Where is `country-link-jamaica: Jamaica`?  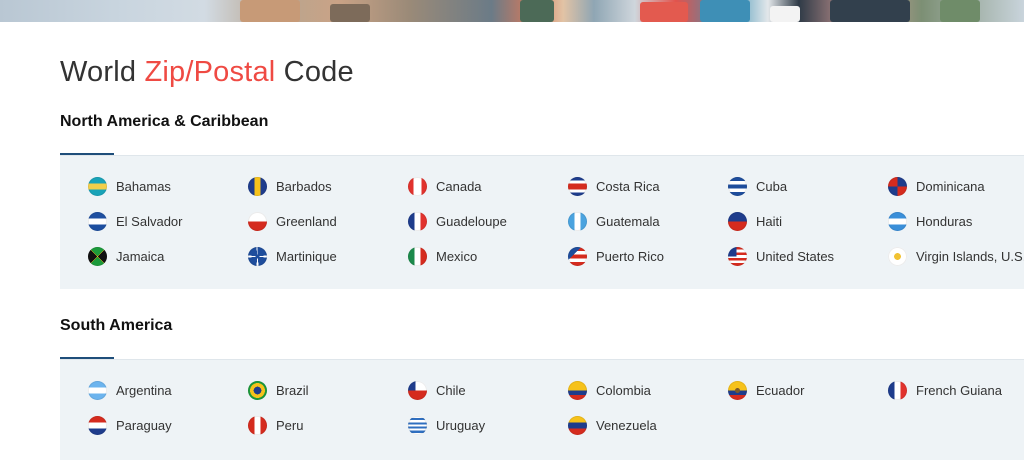
country-link-jamaica: Jamaica is located at coordinates (126, 256).